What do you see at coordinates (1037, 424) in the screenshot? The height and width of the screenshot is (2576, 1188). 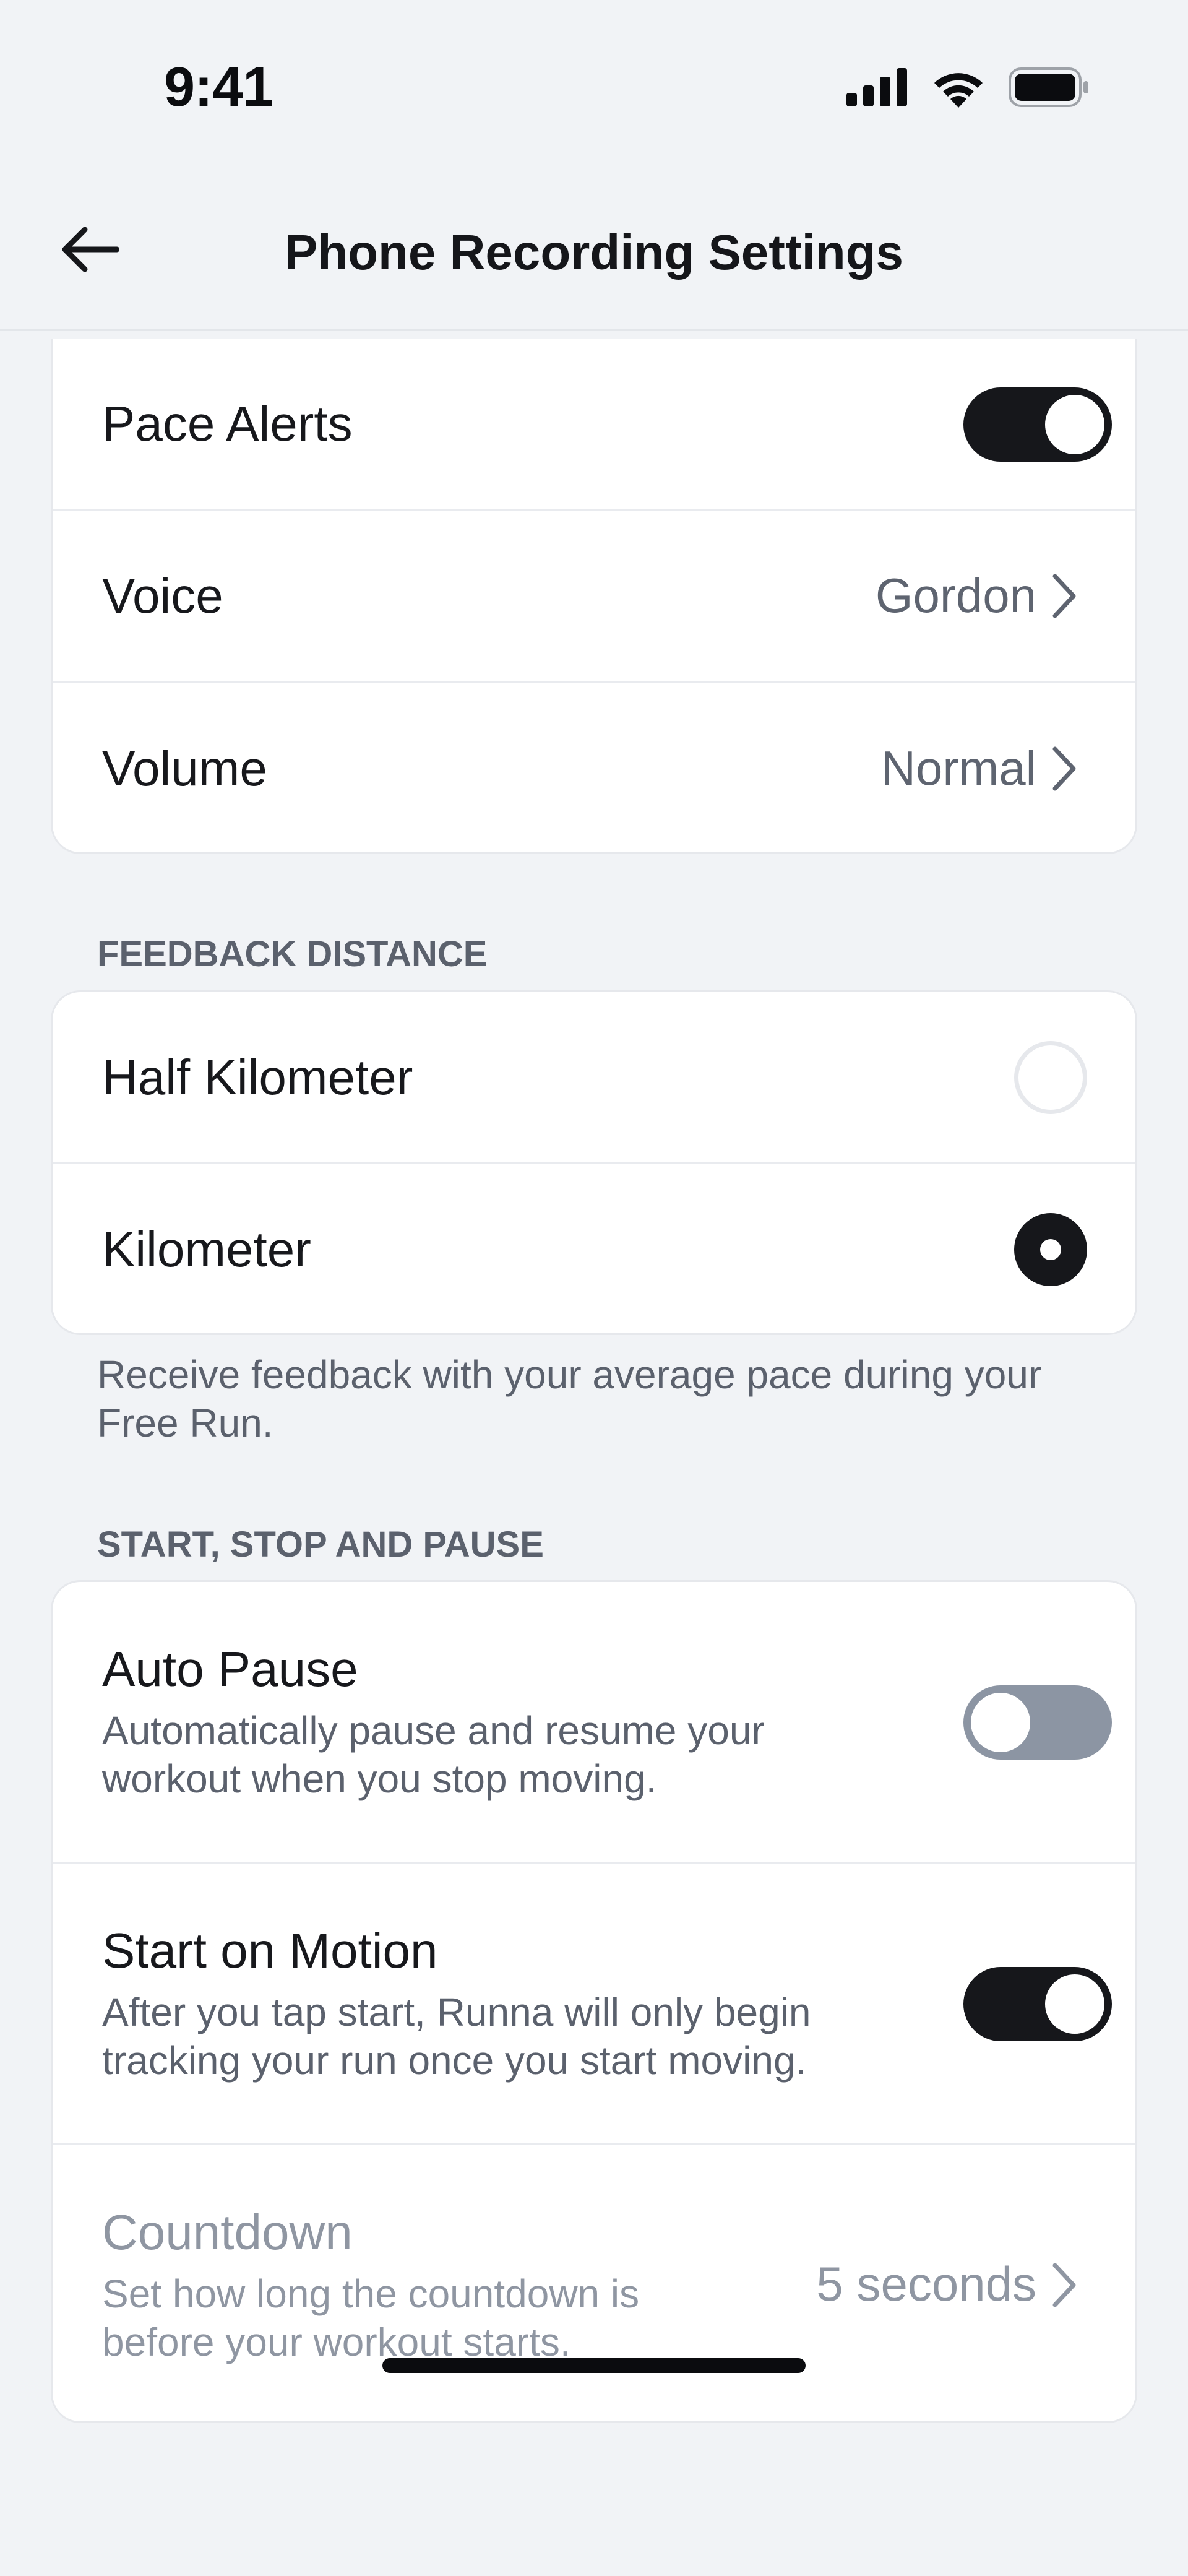 I see `pace-alerts-toggle` at bounding box center [1037, 424].